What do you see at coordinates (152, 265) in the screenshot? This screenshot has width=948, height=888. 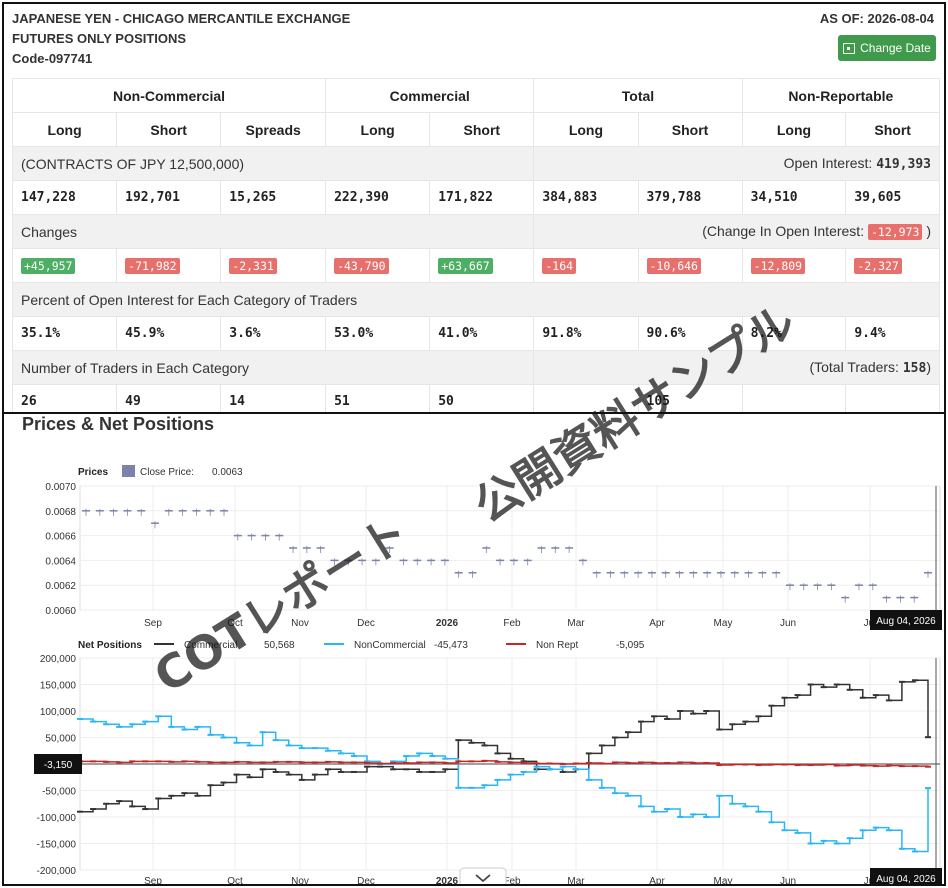 I see `change-badge: -71,982` at bounding box center [152, 265].